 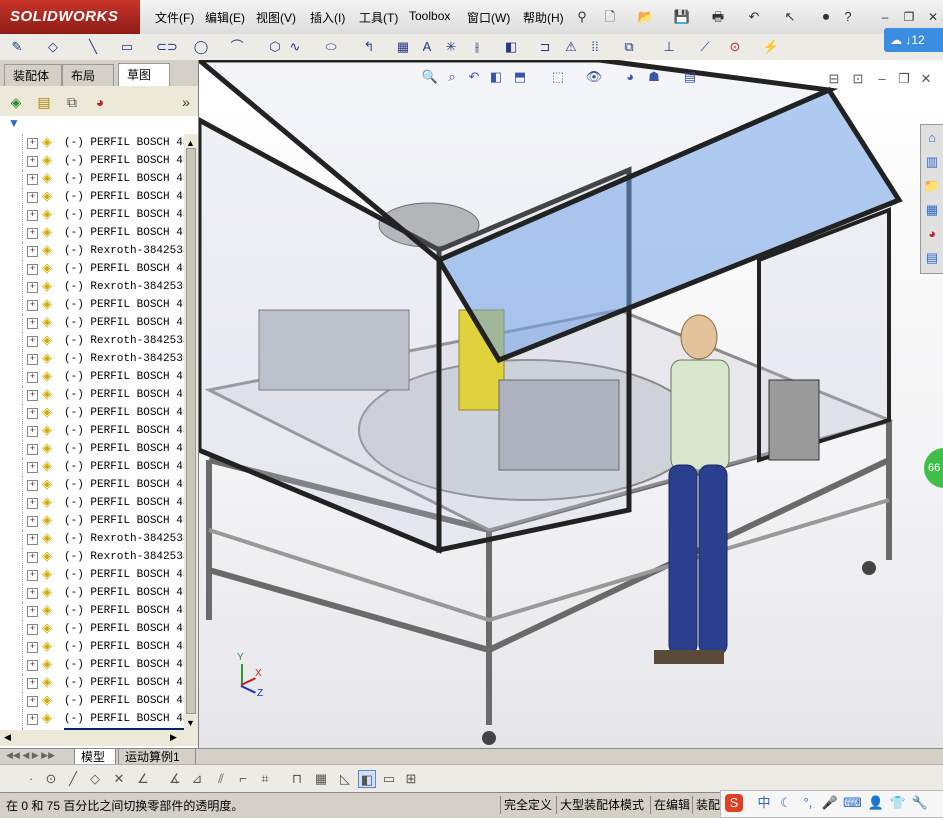 What do you see at coordinates (705, 47) in the screenshot?
I see `repair-sketch-icon: ⟋` at bounding box center [705, 47].